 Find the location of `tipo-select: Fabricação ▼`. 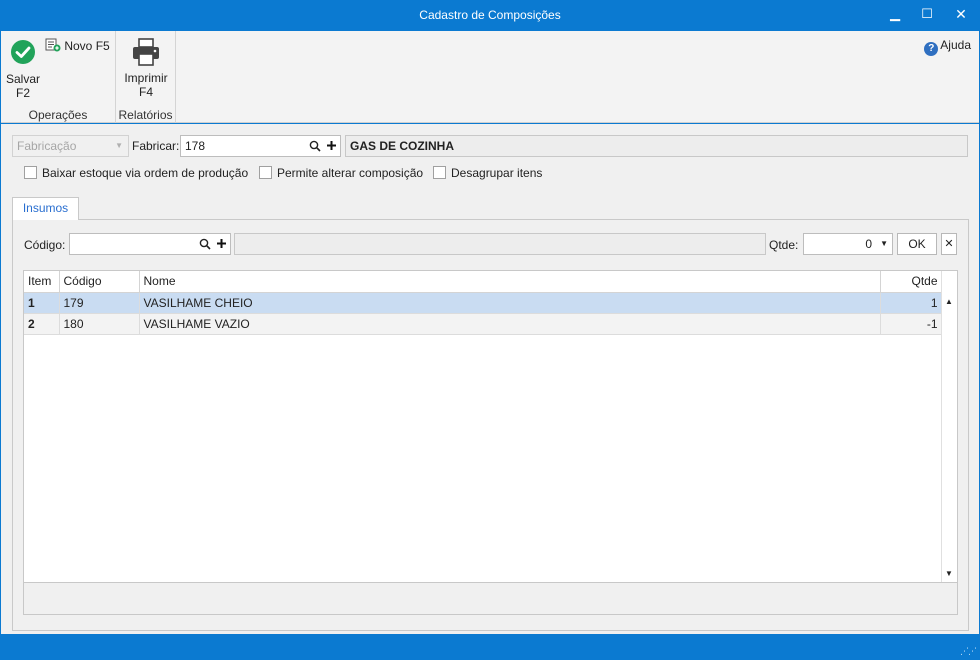

tipo-select: Fabricação ▼ is located at coordinates (70, 146).